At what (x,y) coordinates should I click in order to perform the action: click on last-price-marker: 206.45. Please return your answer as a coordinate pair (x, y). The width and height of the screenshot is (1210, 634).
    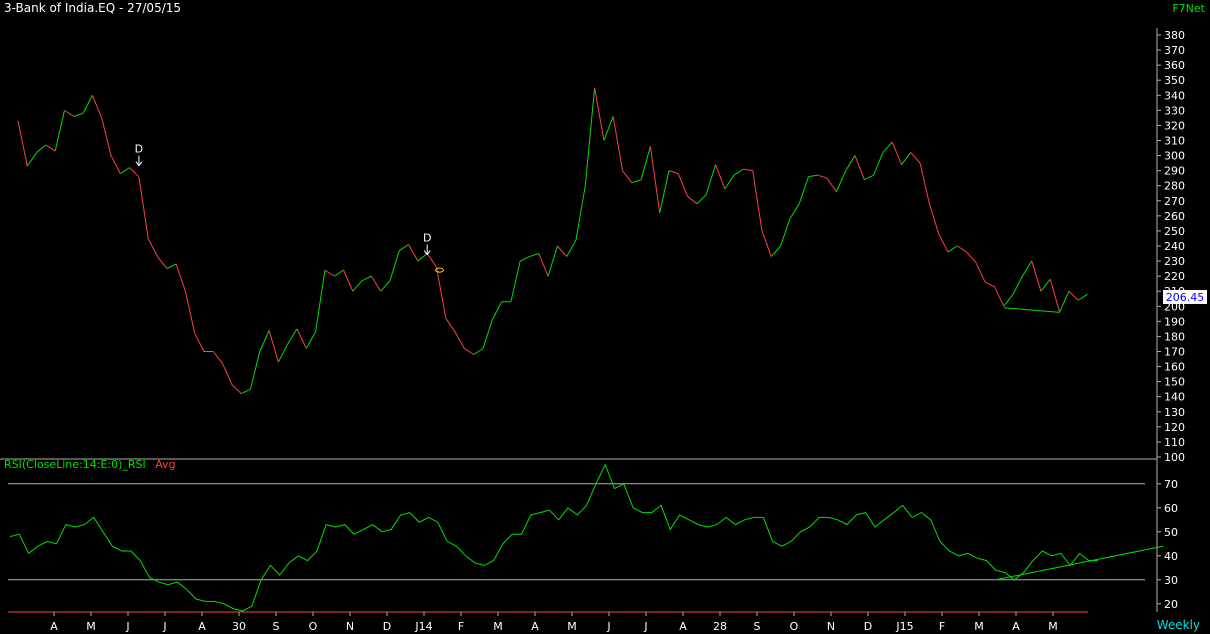
    Looking at the image, I should click on (1185, 297).